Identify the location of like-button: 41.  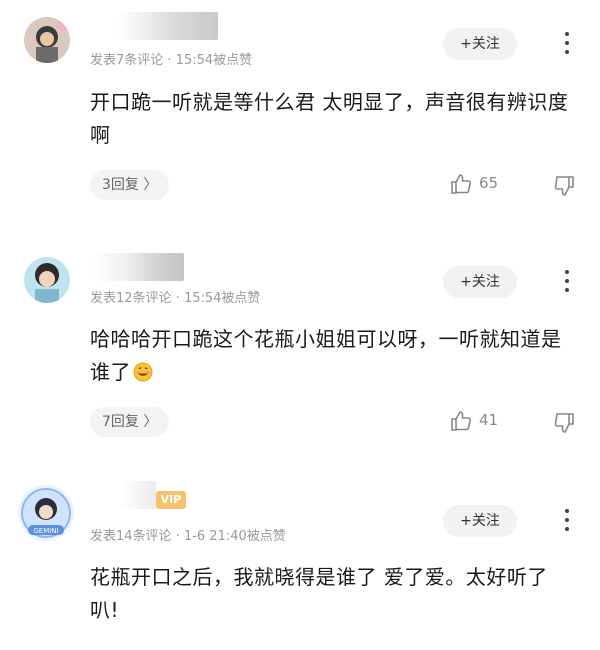
(479, 421).